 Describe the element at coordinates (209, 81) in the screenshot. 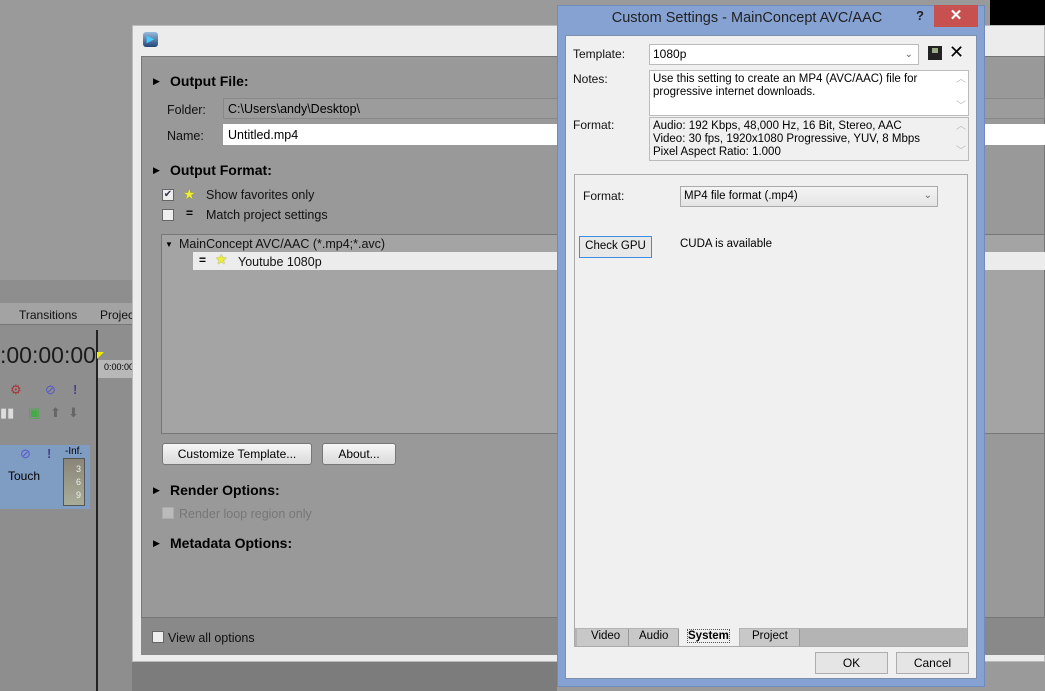

I see `section-output-file: Output File:` at that location.